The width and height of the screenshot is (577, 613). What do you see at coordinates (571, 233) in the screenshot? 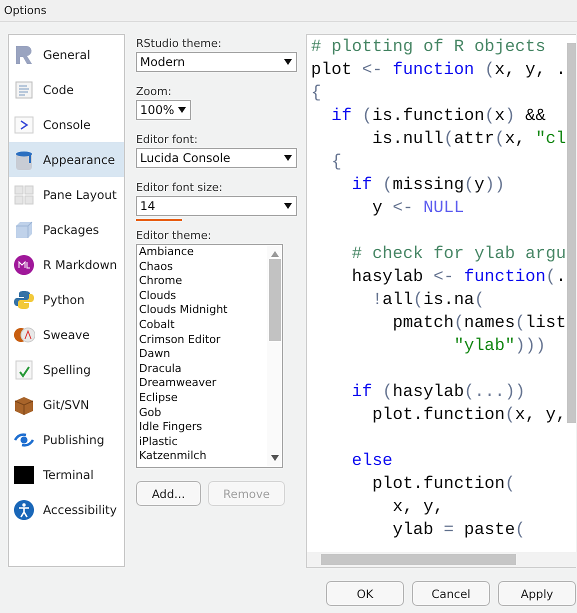
I see `scrollbar-thumb` at bounding box center [571, 233].